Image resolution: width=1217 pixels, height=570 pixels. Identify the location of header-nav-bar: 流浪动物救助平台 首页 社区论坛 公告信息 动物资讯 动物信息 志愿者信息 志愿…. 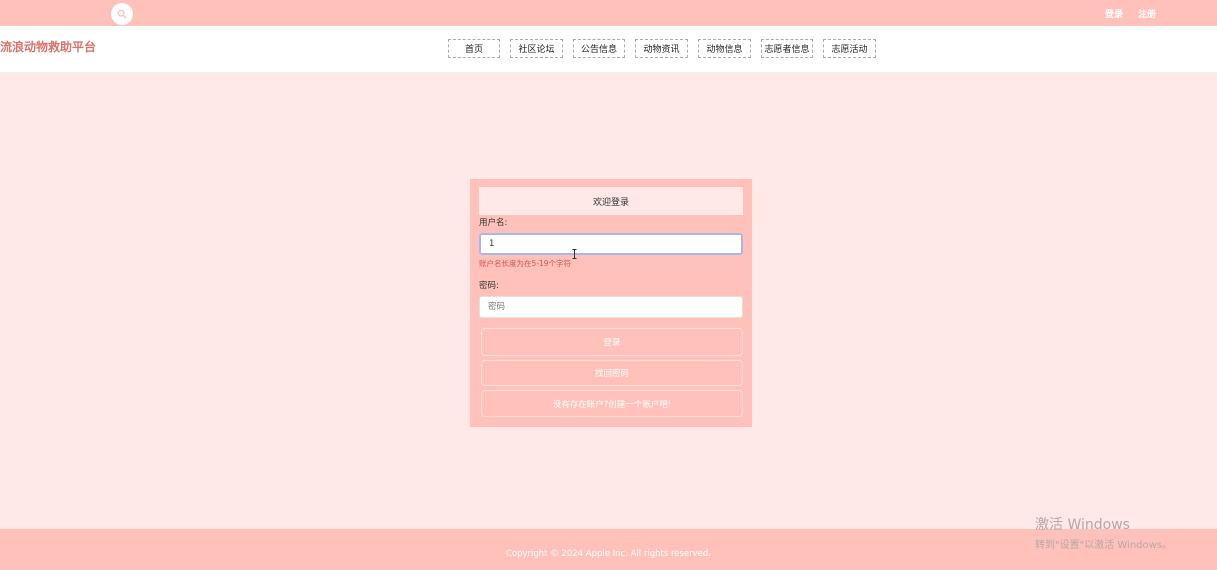
(608, 50).